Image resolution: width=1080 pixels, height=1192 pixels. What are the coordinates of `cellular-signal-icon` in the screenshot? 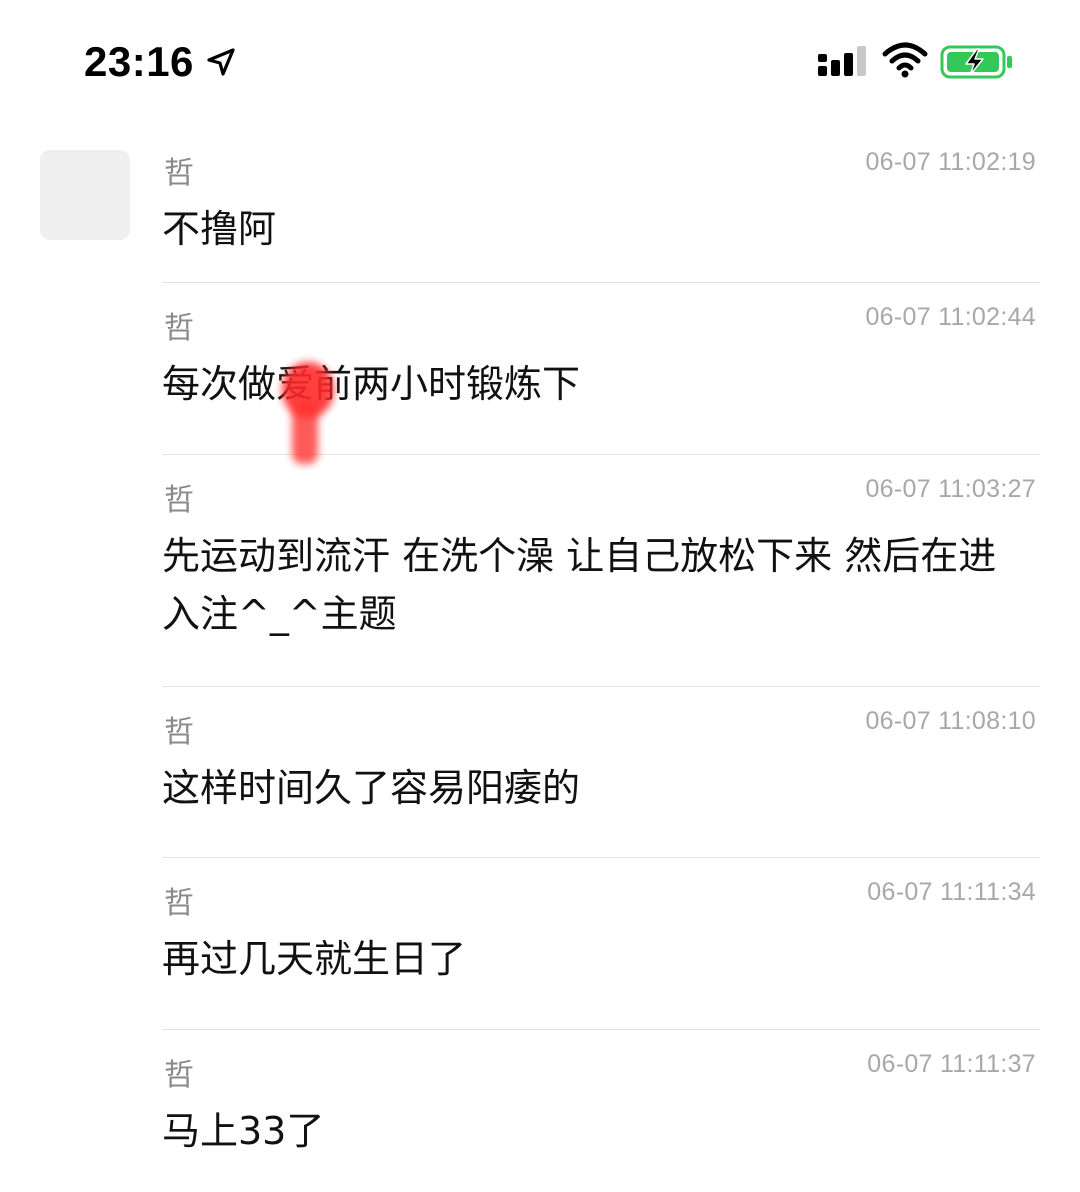 It's located at (842, 61).